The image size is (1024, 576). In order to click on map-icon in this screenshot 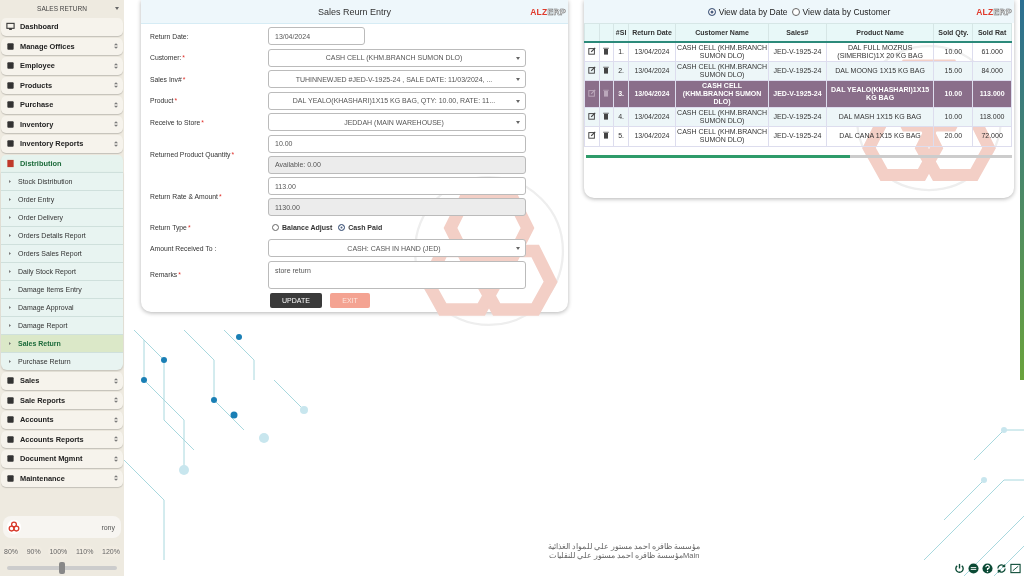, I will do `click(10, 163)`.